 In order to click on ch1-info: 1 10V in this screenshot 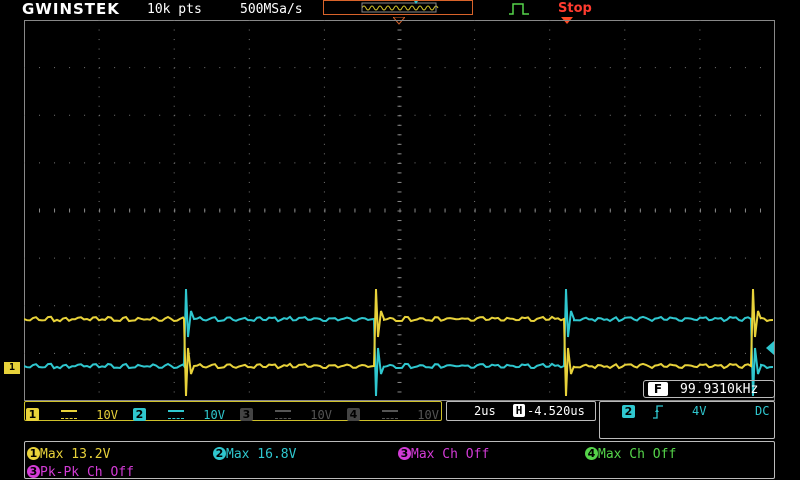, I will do `click(72, 413)`.